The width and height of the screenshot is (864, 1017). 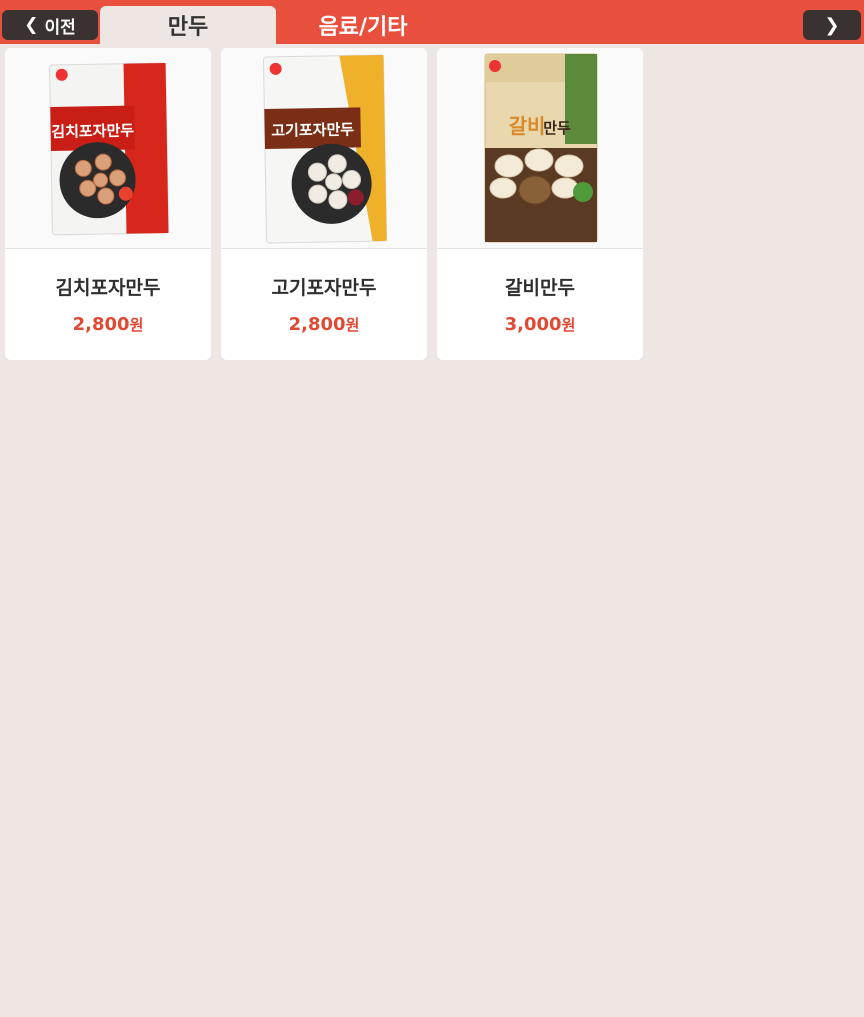 I want to click on tab-drinks-etc: 음료/기타, so click(x=363, y=25).